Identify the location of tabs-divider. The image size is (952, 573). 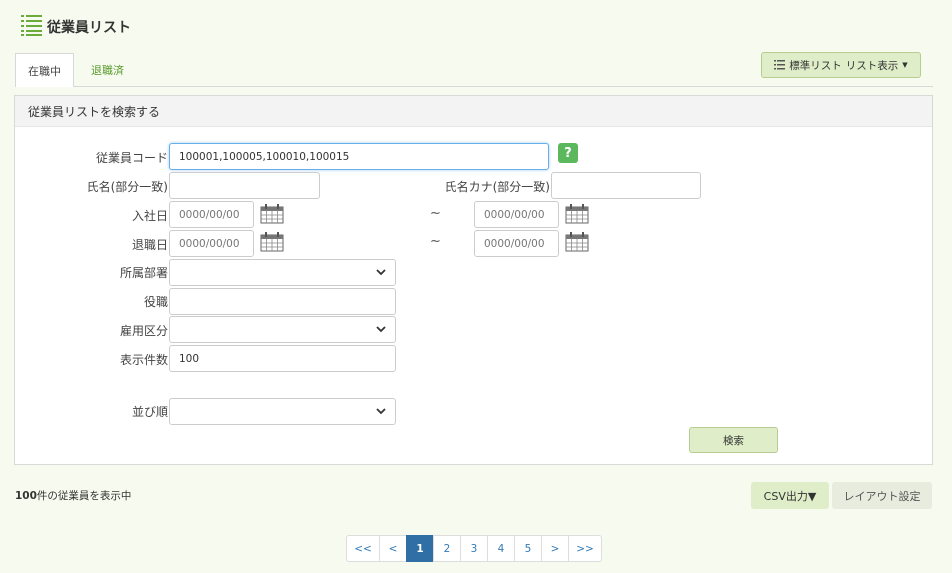
(474, 86).